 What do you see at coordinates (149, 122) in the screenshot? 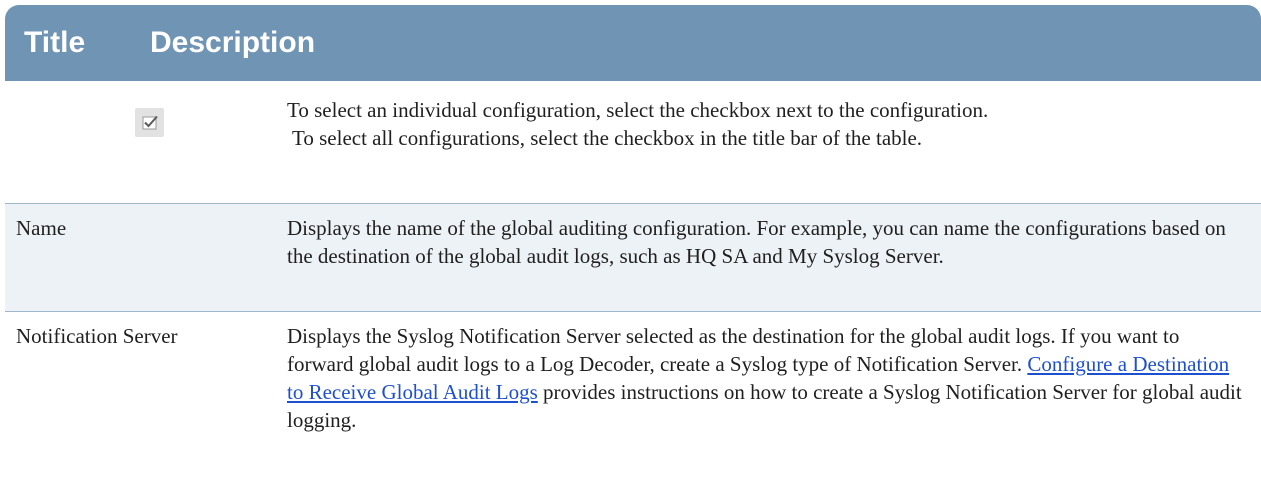
I see `checkbox-checked-icon` at bounding box center [149, 122].